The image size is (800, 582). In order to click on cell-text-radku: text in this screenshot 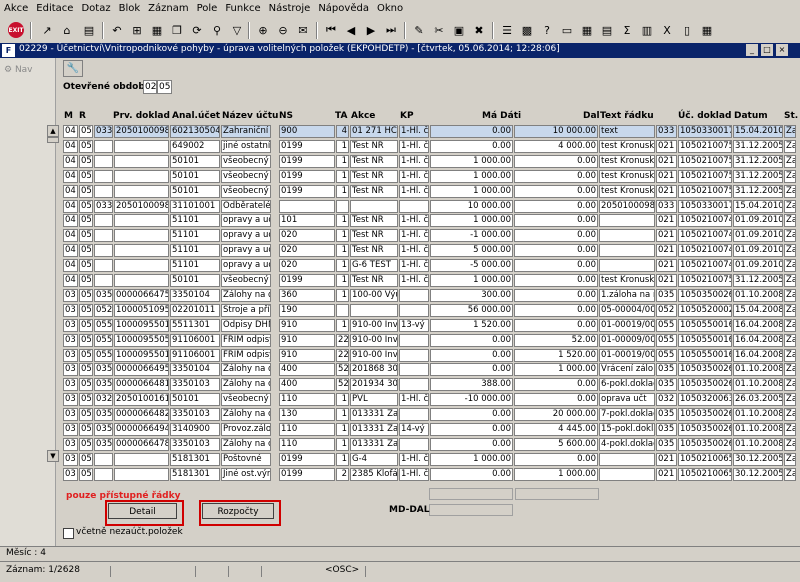, I will do `click(627, 131)`.